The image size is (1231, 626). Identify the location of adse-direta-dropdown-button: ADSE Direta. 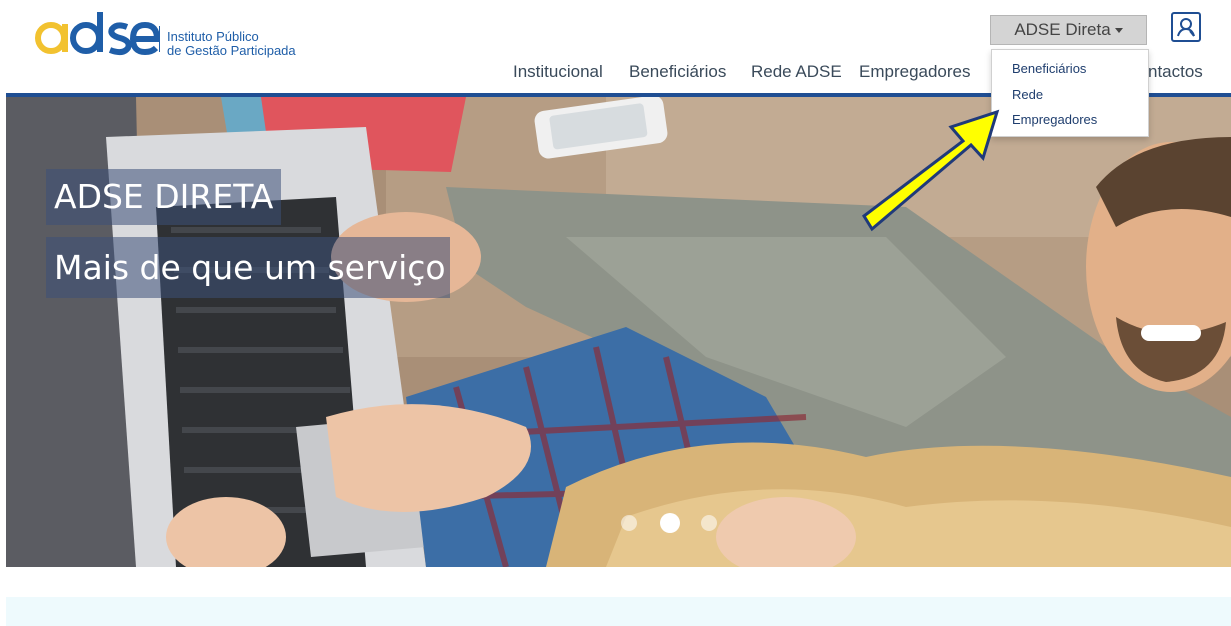
(1068, 30).